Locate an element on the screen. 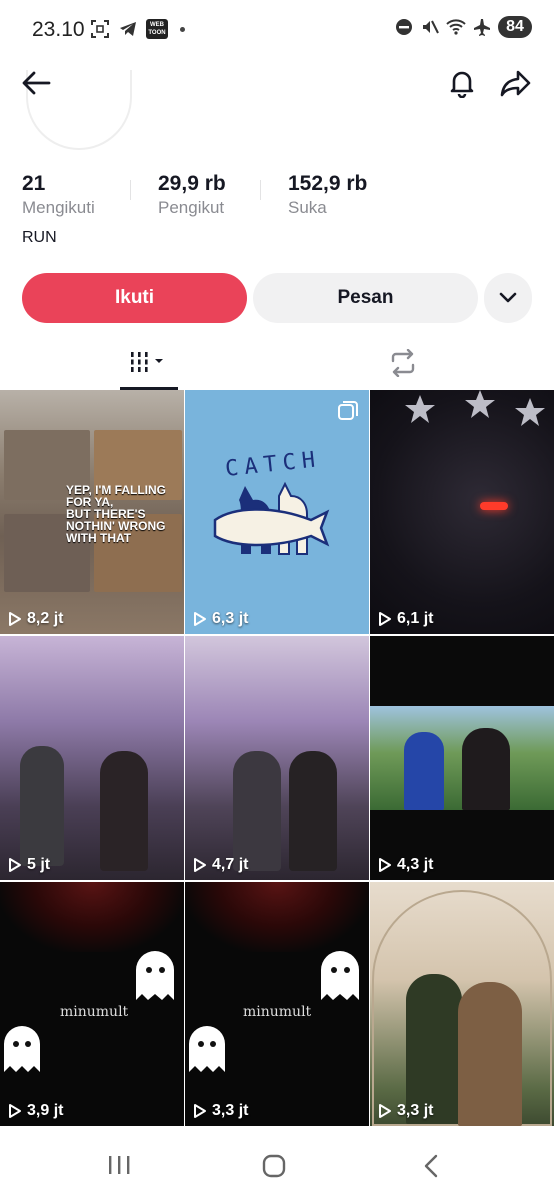 The width and height of the screenshot is (554, 1200). share-button is located at coordinates (516, 83).